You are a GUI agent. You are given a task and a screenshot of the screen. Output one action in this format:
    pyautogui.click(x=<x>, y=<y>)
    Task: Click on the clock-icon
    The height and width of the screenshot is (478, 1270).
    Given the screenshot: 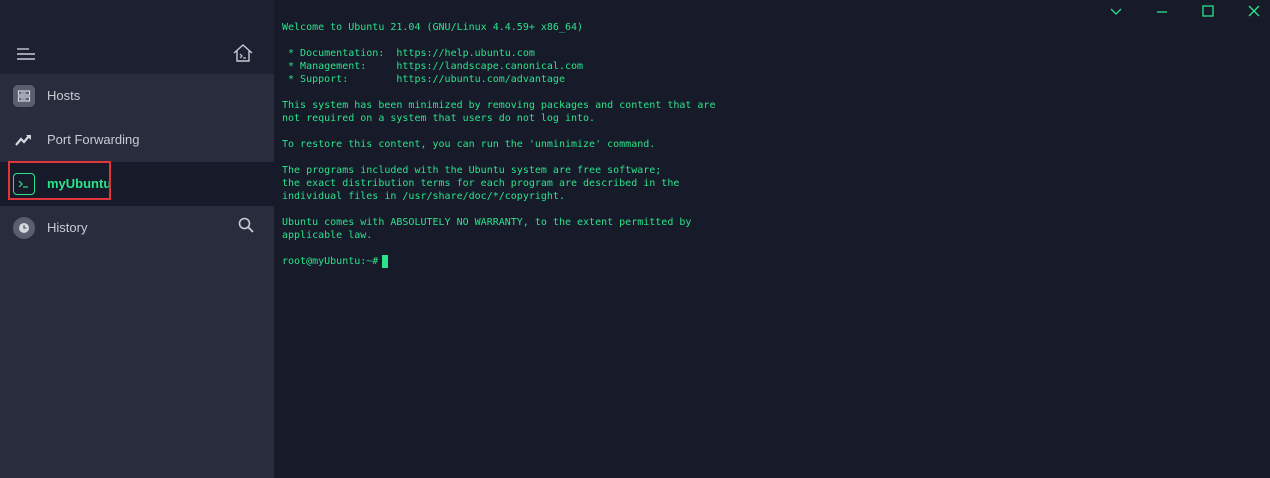 What is the action you would take?
    pyautogui.click(x=24, y=228)
    